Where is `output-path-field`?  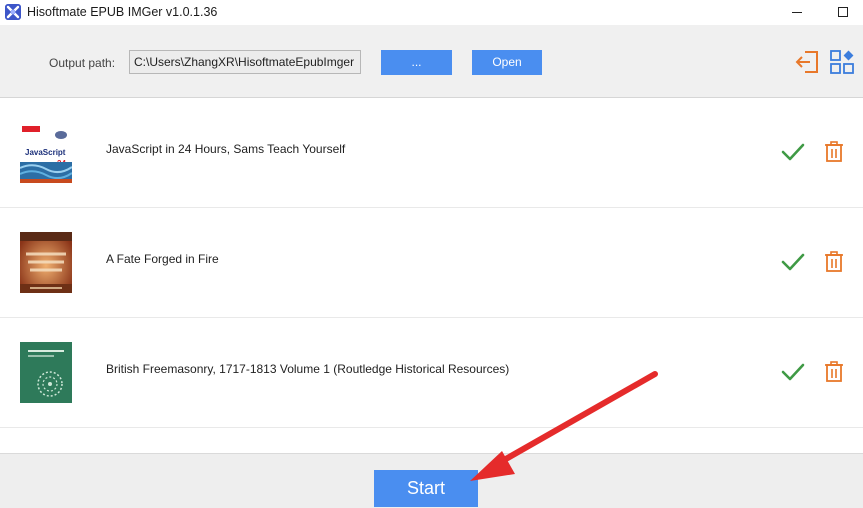 output-path-field is located at coordinates (245, 62).